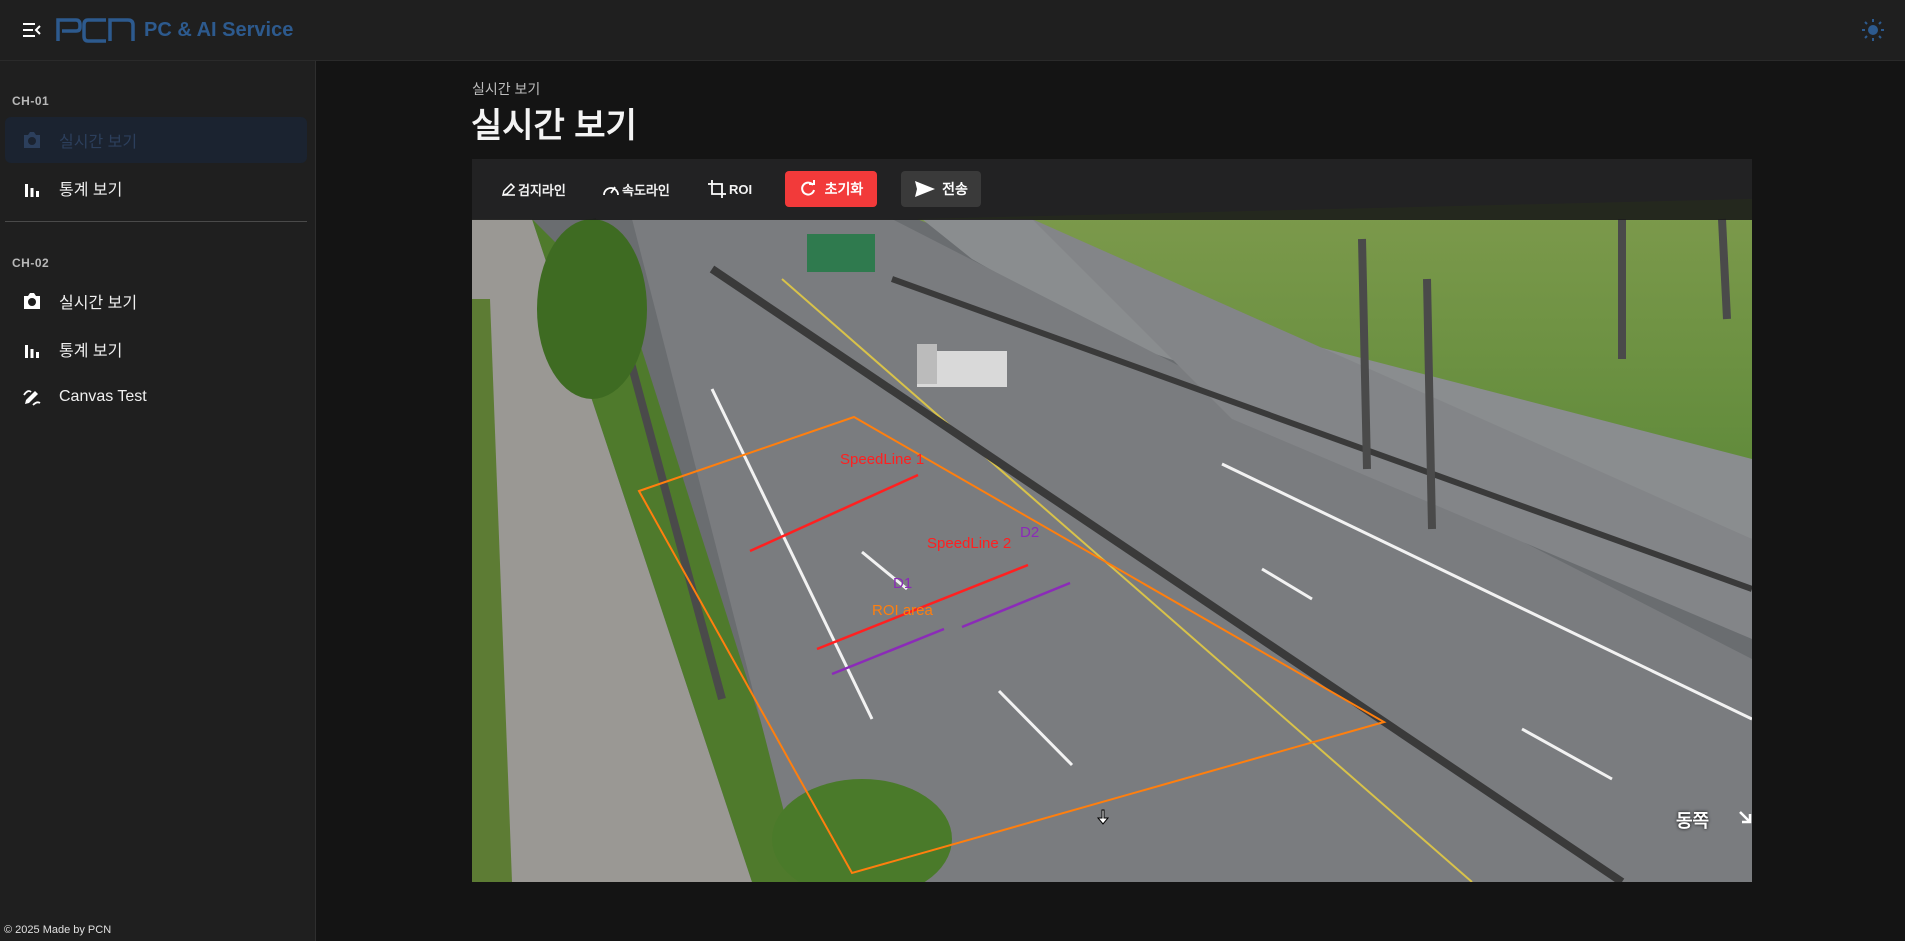  What do you see at coordinates (156, 349) in the screenshot?
I see `sidebar-item-ch02-stats: 통계 보기` at bounding box center [156, 349].